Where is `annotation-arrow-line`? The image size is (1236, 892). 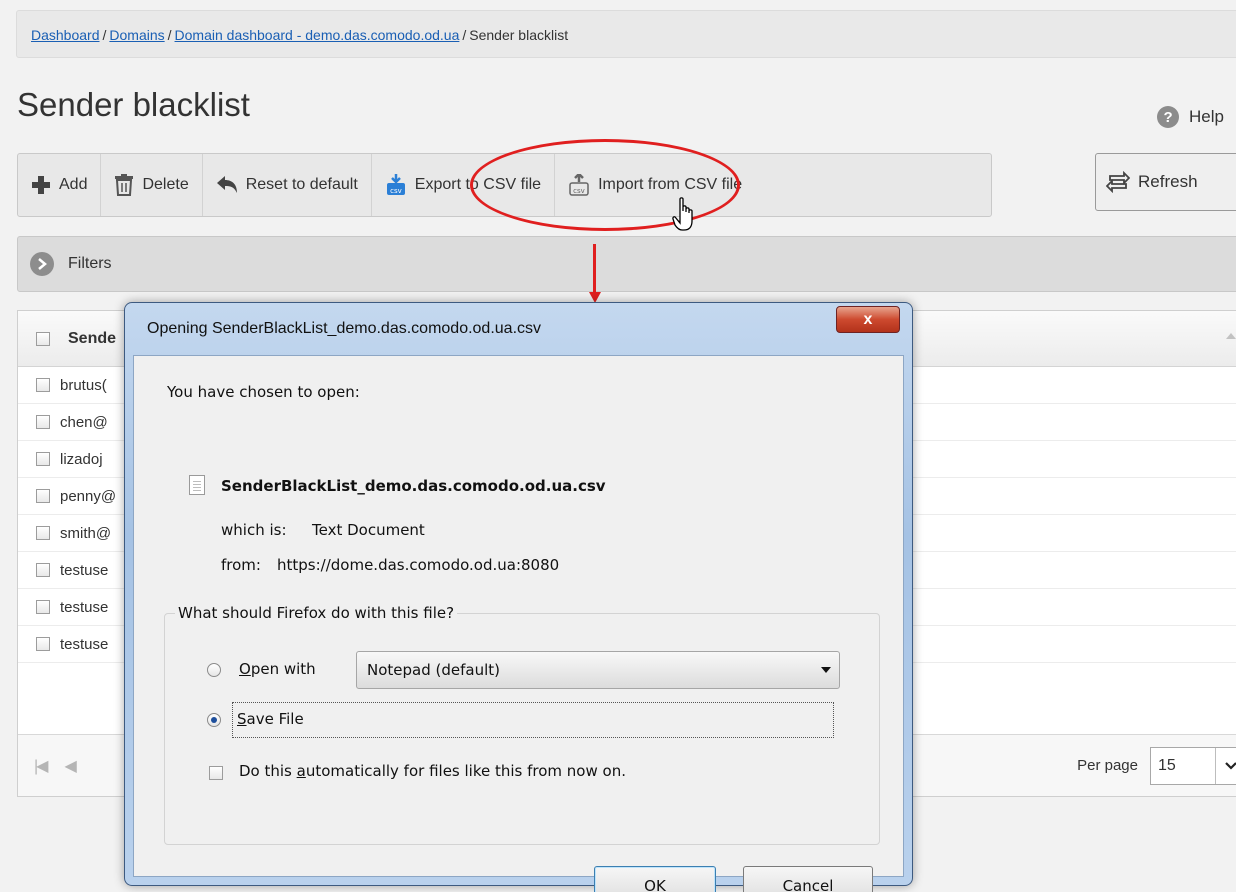
annotation-arrow-line is located at coordinates (594, 270).